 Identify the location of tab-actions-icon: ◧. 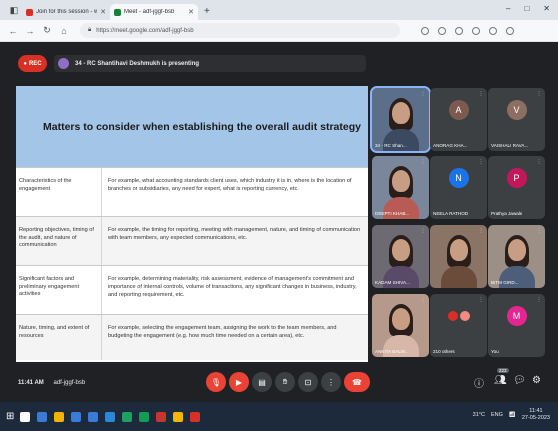
(14, 10).